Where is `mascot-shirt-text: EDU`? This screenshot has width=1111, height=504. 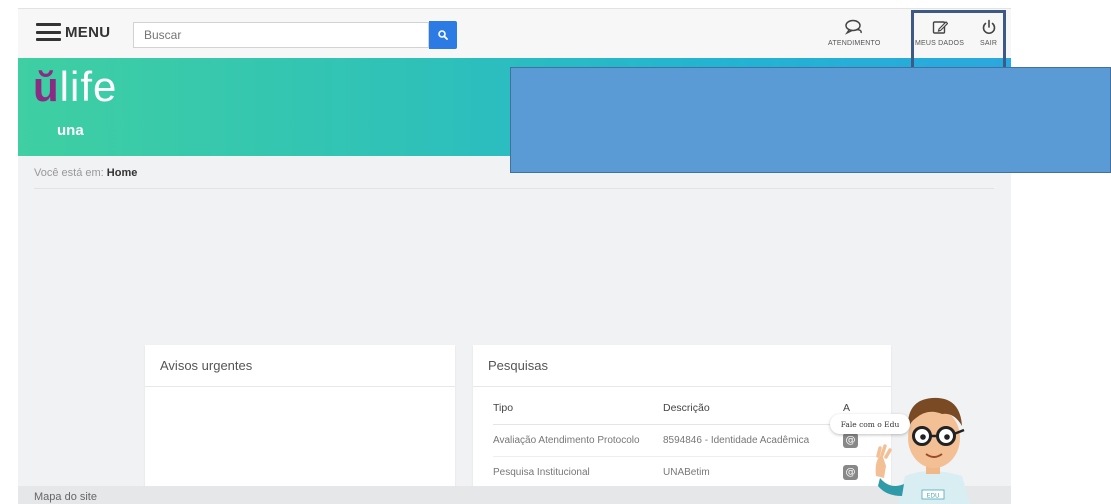 mascot-shirt-text: EDU is located at coordinates (933, 496).